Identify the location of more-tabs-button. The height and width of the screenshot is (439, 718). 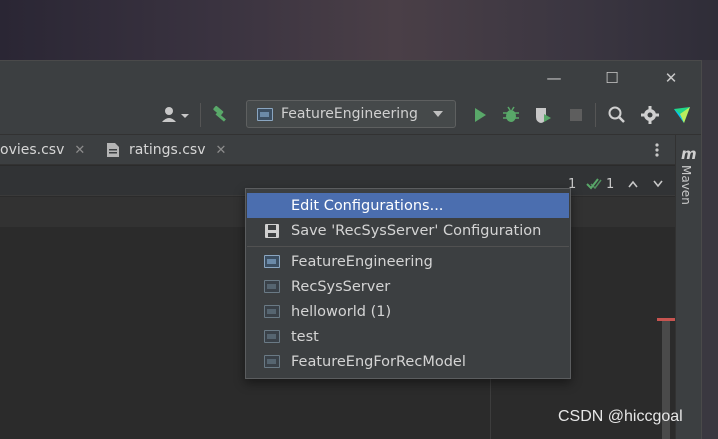
(657, 150).